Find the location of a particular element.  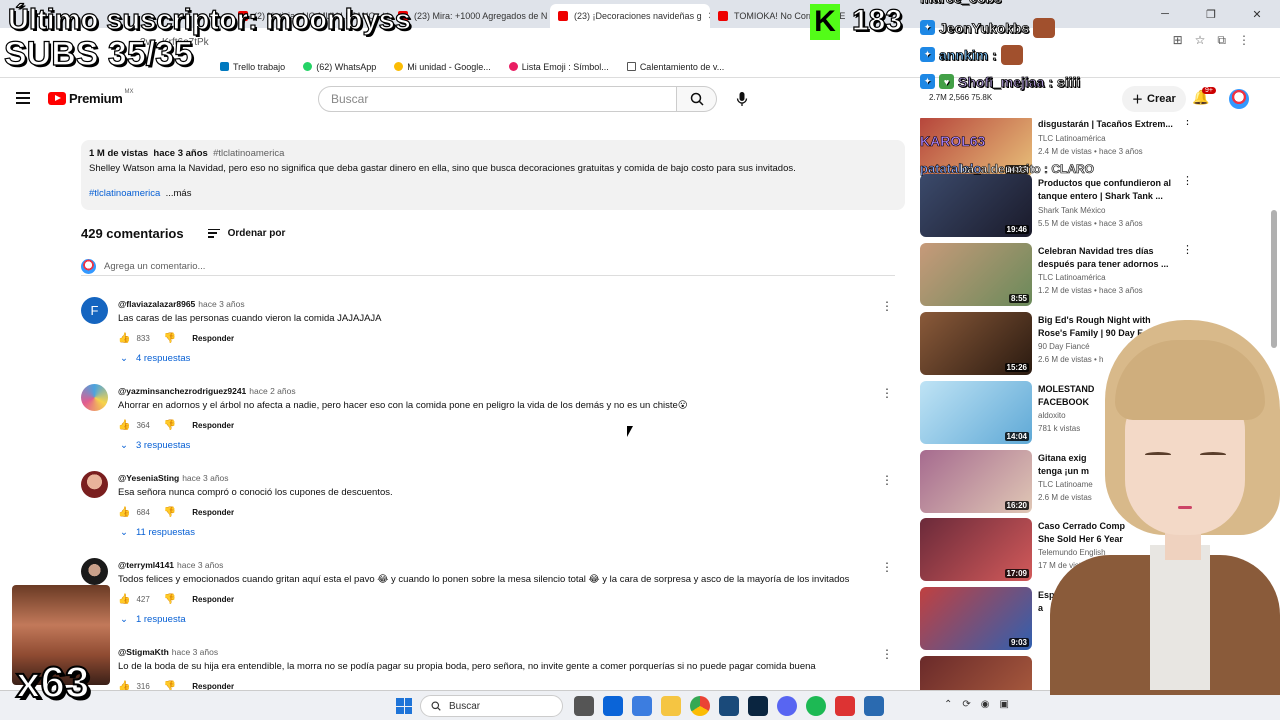

account-avatar is located at coordinates (1239, 99).